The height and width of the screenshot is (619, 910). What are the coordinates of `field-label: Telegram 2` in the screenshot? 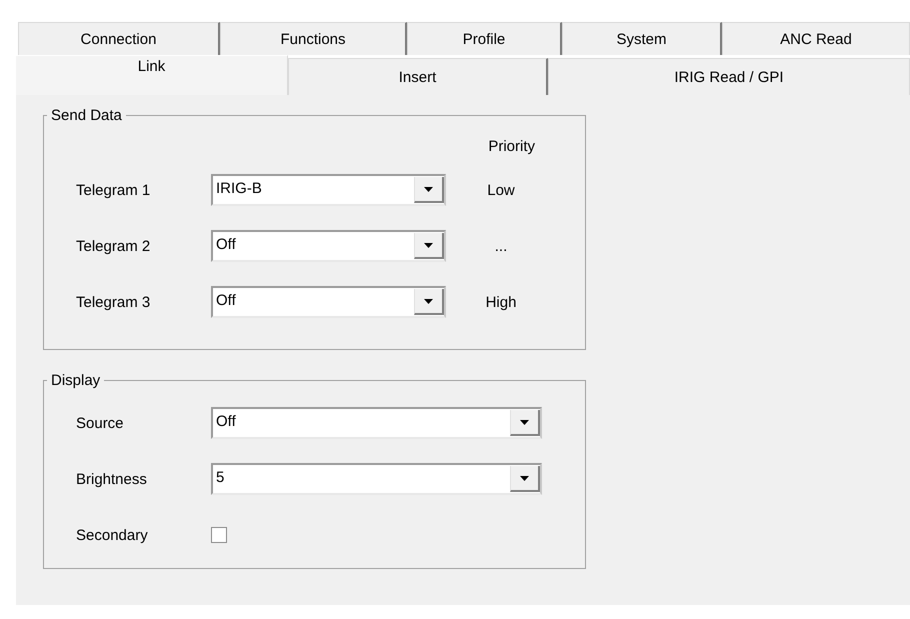 It's located at (114, 246).